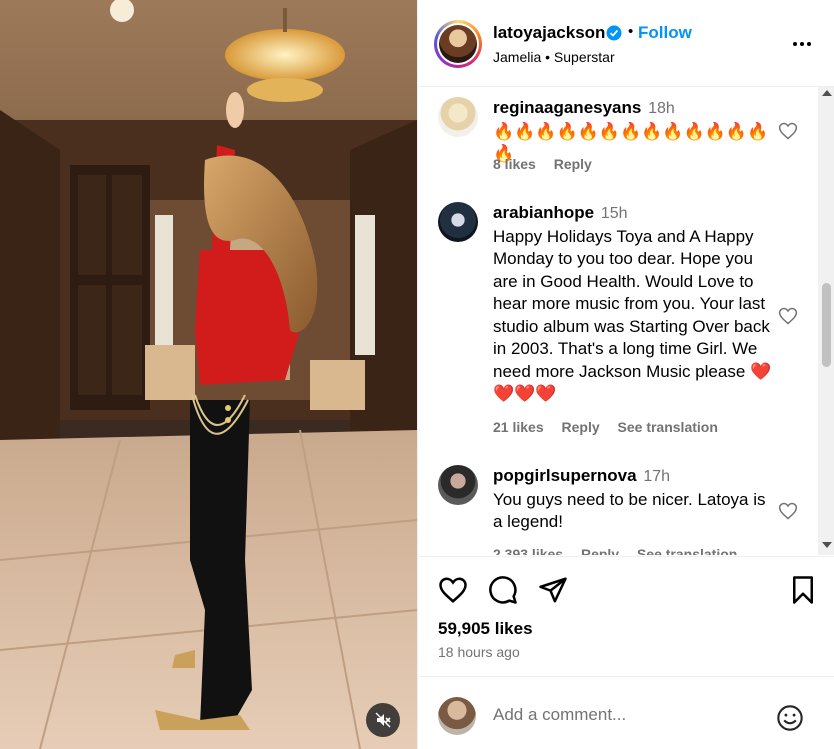 The width and height of the screenshot is (834, 749). Describe the element at coordinates (549, 164) in the screenshot. I see `comment-meta: 8 likes Reply` at that location.